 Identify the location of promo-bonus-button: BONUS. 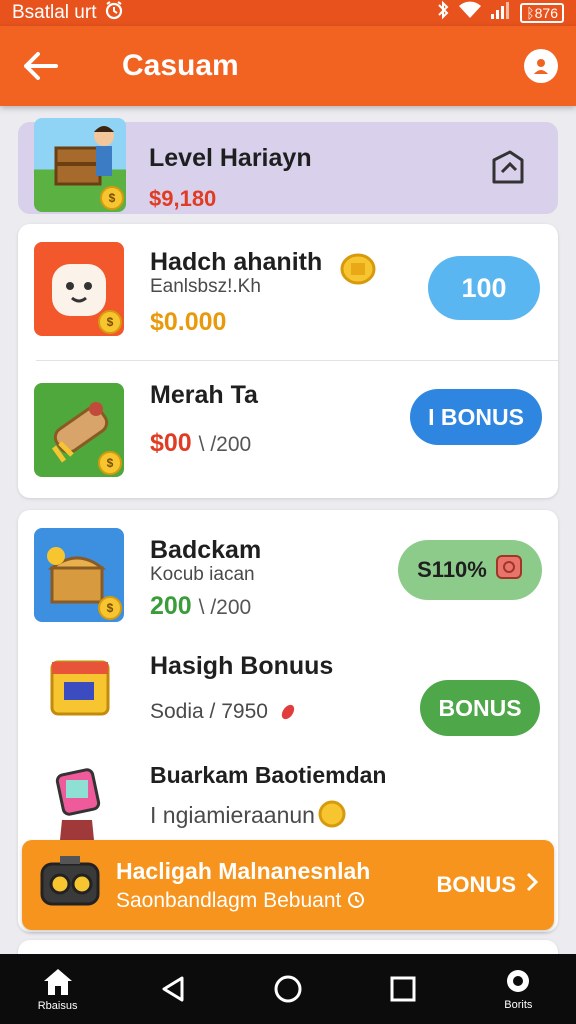
(487, 885).